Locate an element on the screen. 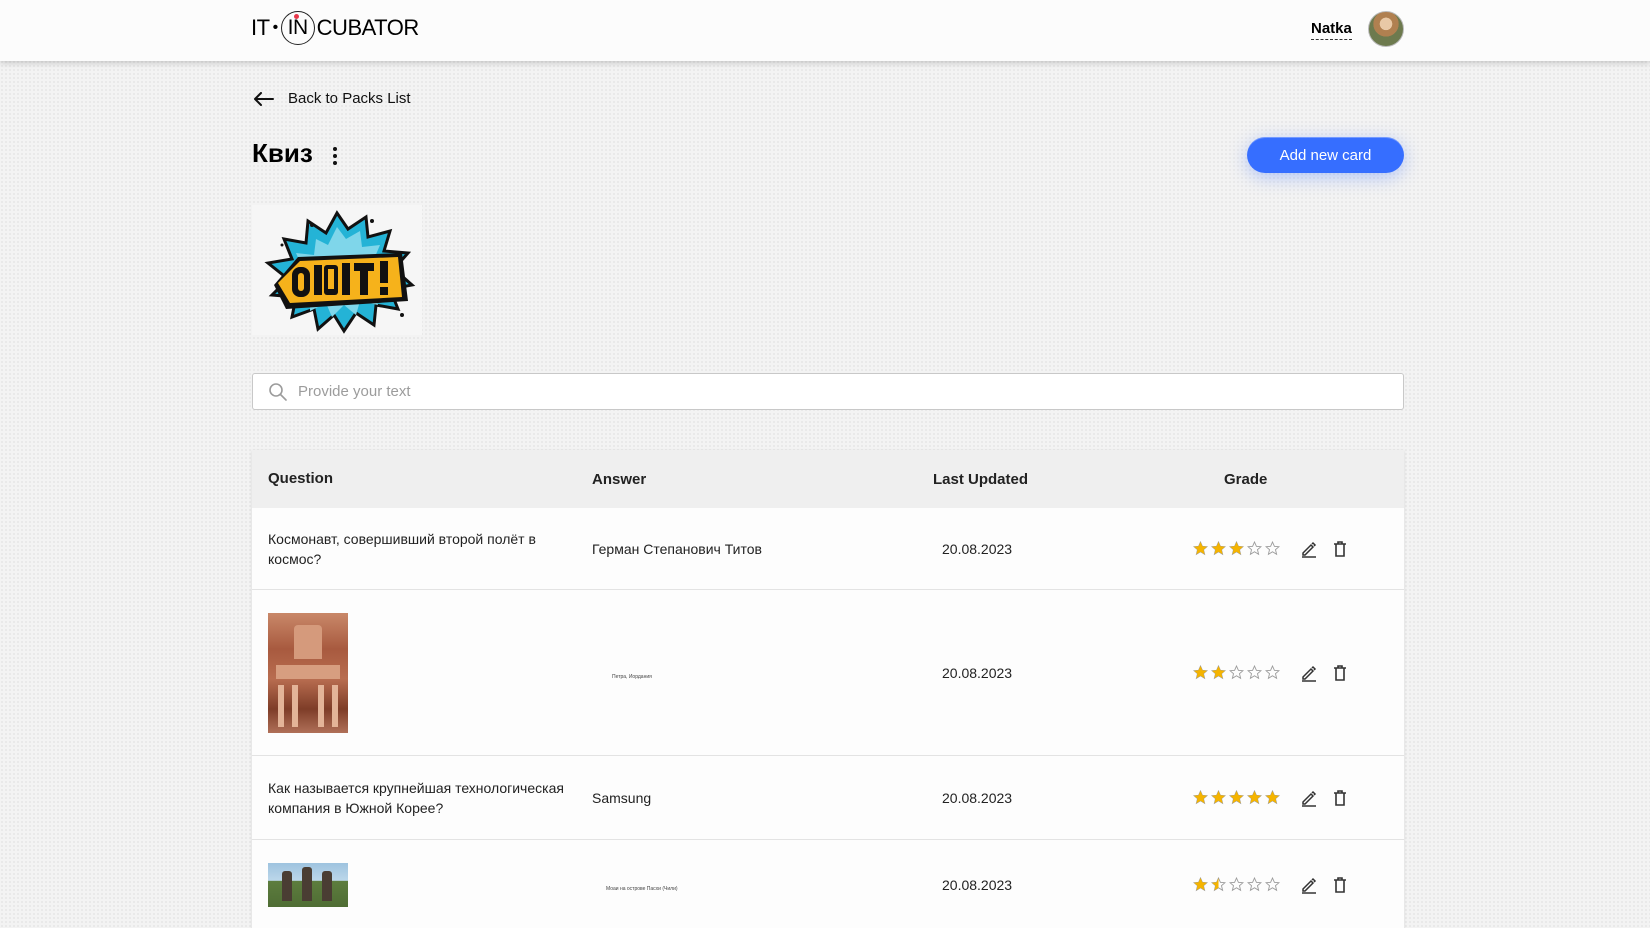 The width and height of the screenshot is (1650, 928). column-header-grade: Grade is located at coordinates (1304, 479).